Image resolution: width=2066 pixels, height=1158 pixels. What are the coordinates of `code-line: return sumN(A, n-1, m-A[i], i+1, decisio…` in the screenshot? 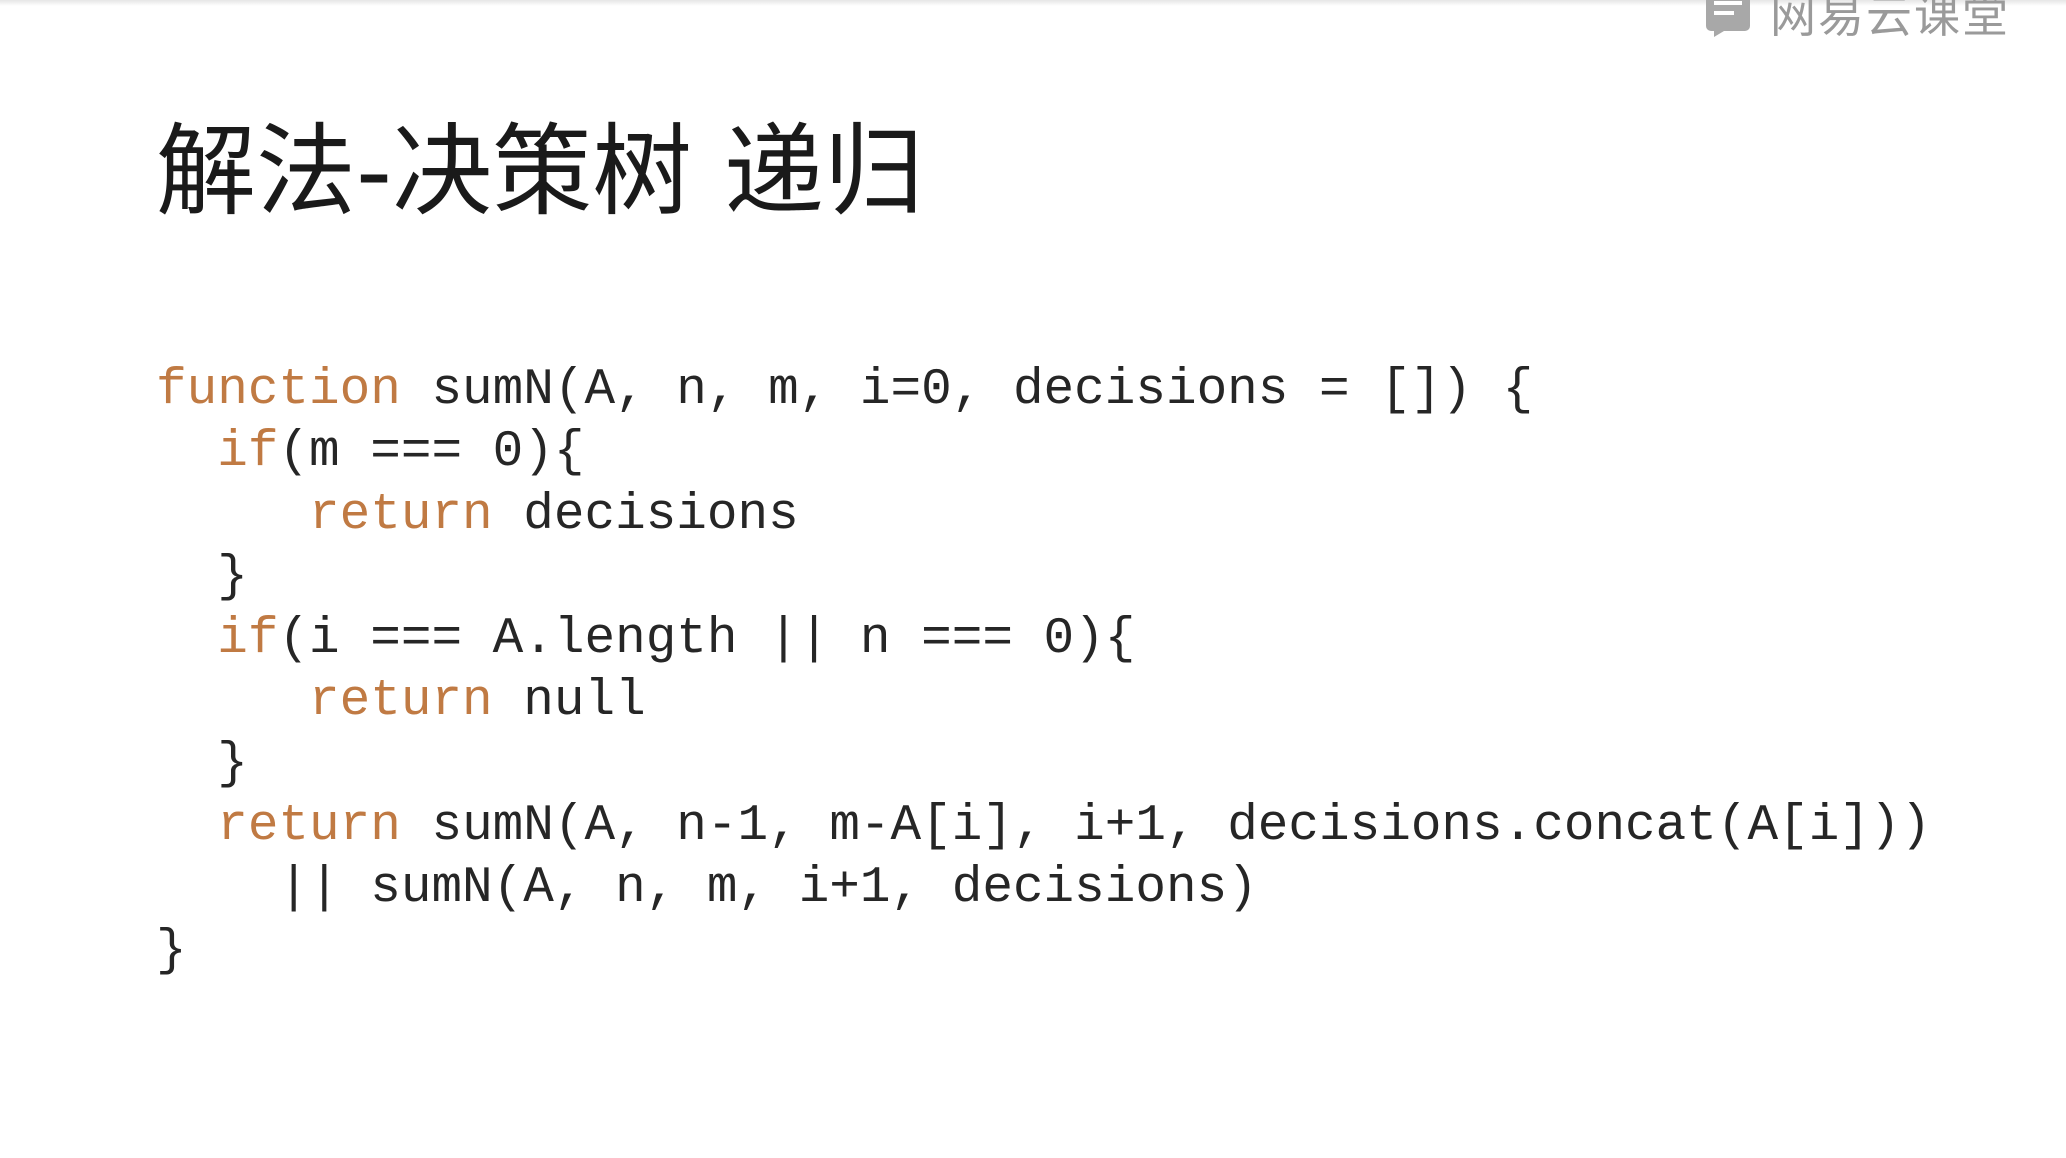 It's located at (1043, 827).